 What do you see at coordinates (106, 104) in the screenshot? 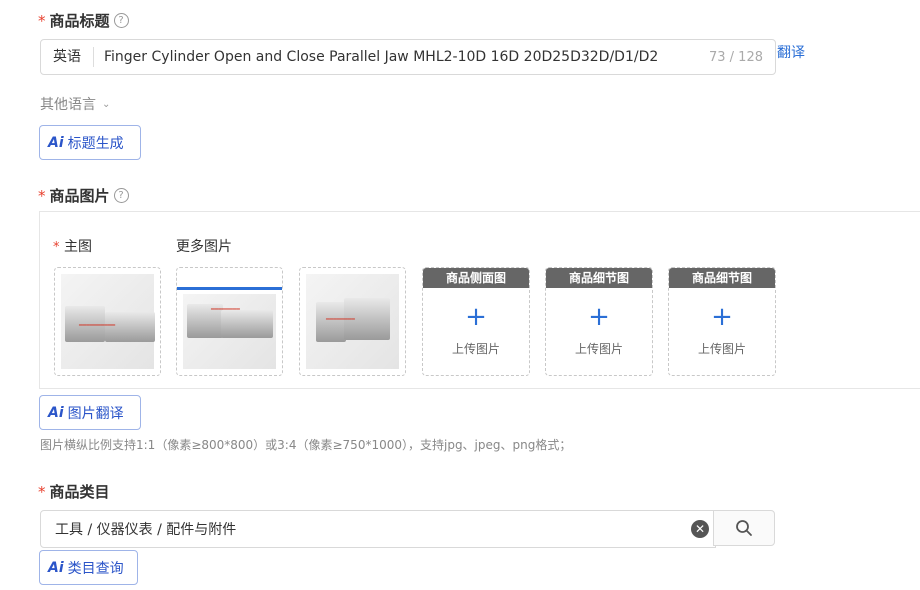
I see `chevron-down-icon: ⌄` at bounding box center [106, 104].